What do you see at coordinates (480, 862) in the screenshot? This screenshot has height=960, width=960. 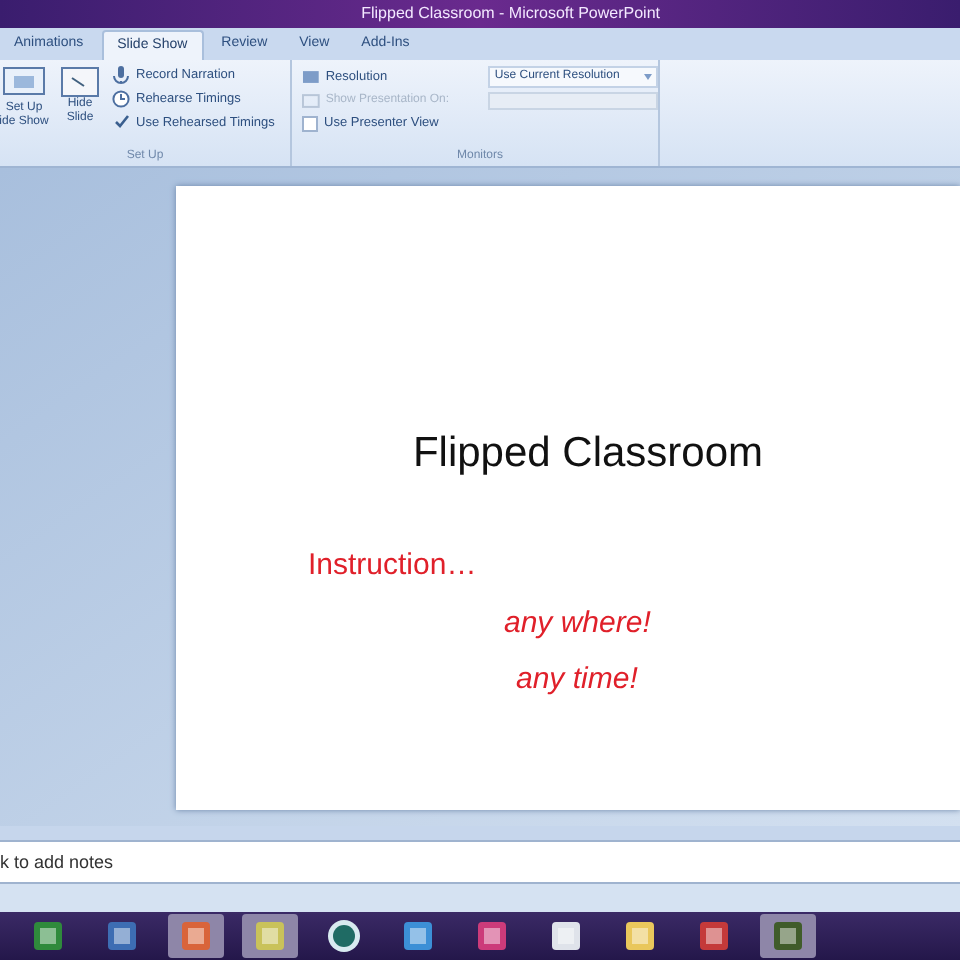 I see `notes-field: k to add notes` at bounding box center [480, 862].